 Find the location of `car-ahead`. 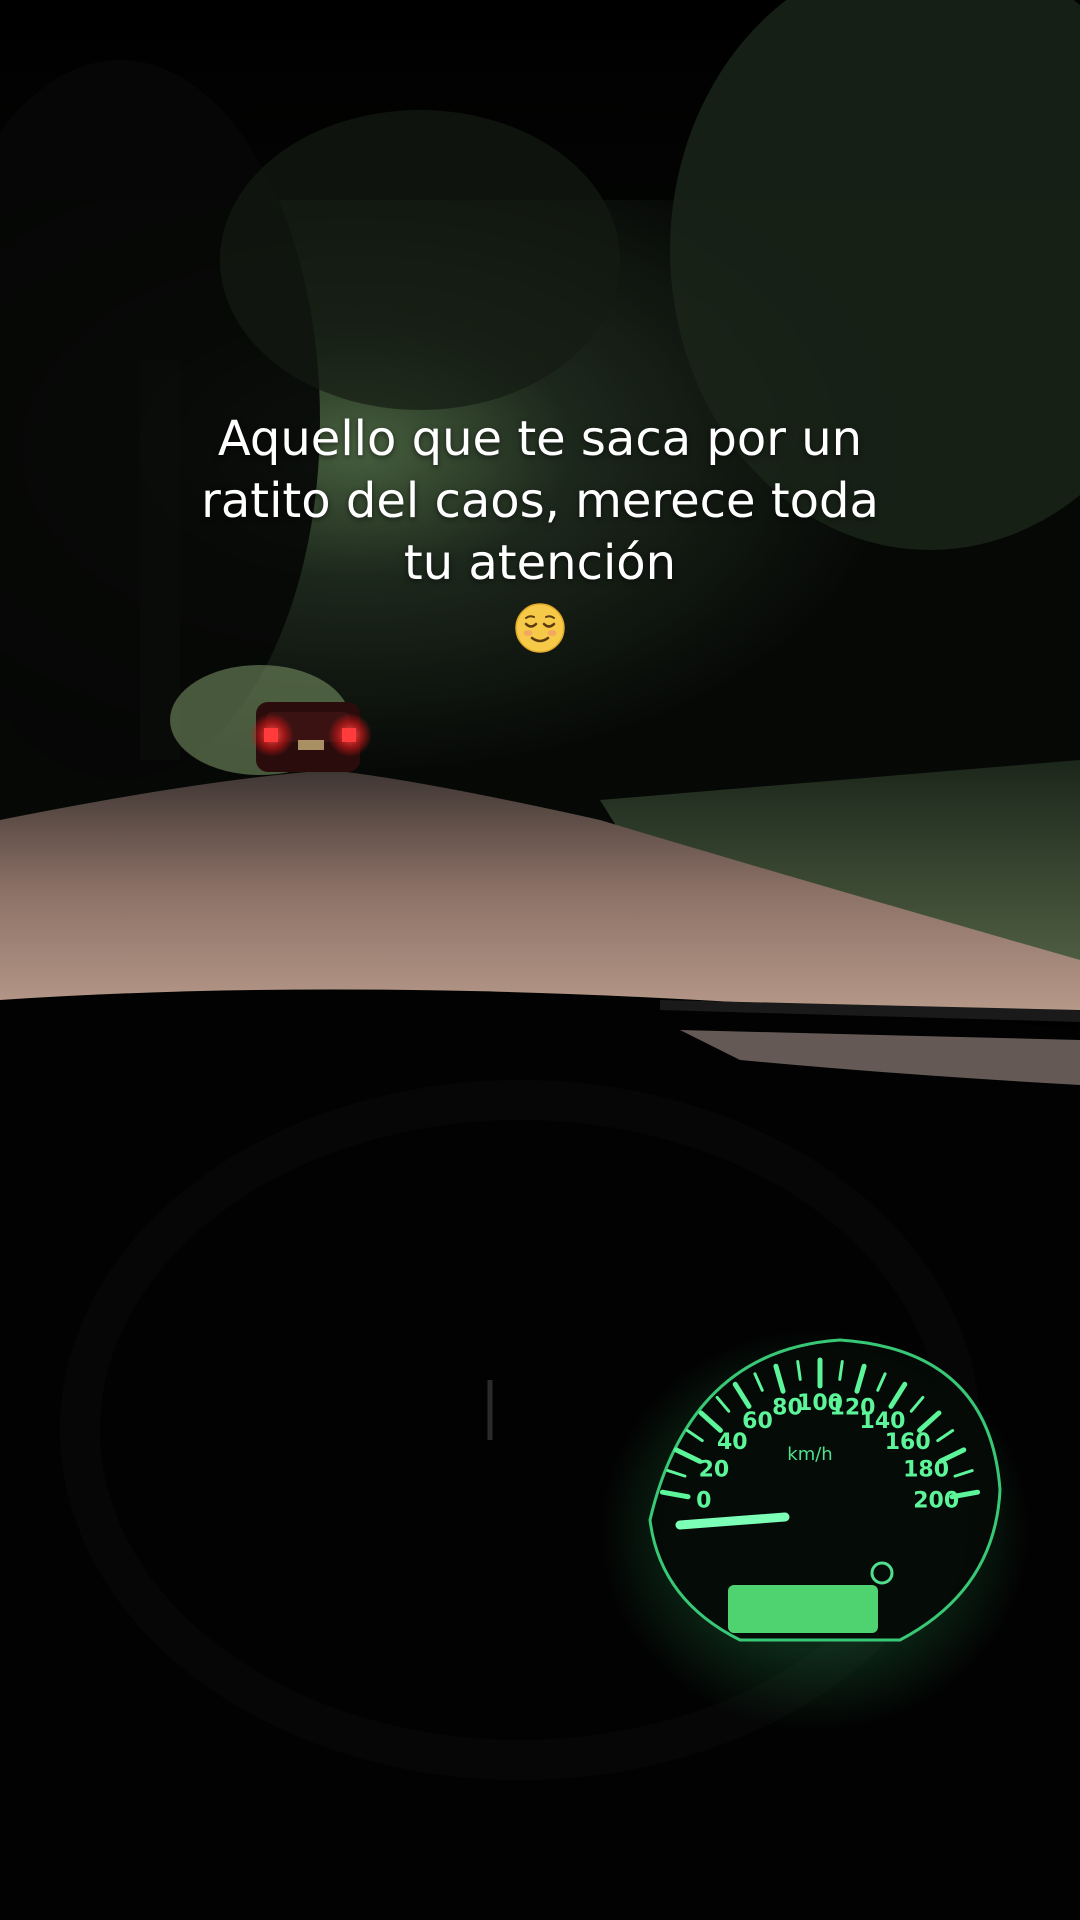

car-ahead is located at coordinates (311, 737).